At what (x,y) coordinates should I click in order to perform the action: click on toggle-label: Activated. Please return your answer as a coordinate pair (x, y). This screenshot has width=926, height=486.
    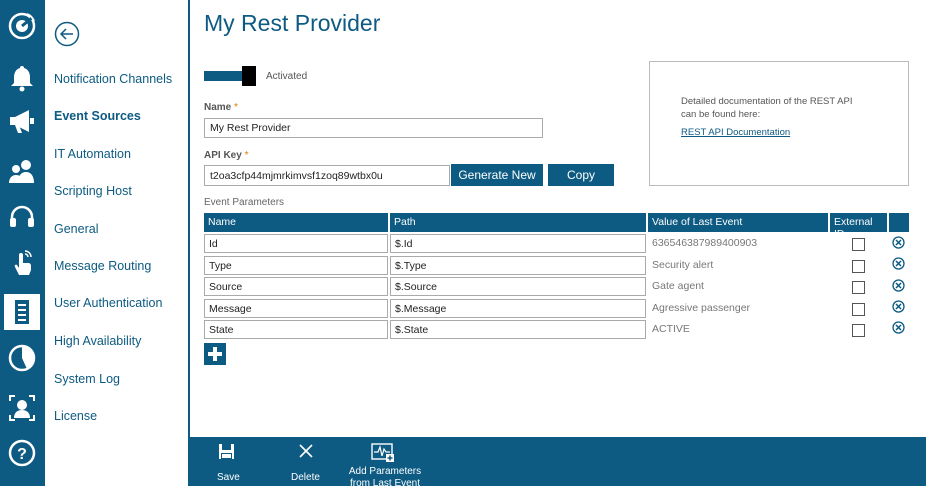
    Looking at the image, I should click on (287, 76).